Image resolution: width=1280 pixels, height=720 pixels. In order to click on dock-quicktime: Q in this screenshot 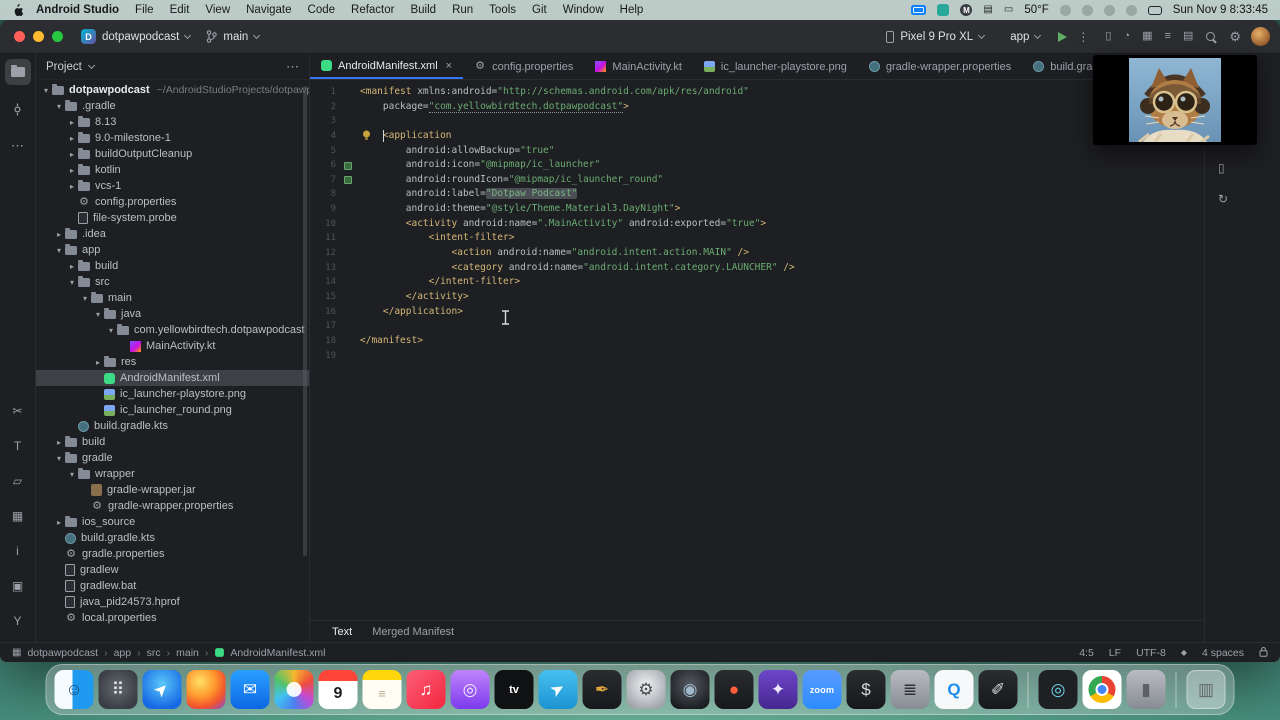, I will do `click(954, 689)`.